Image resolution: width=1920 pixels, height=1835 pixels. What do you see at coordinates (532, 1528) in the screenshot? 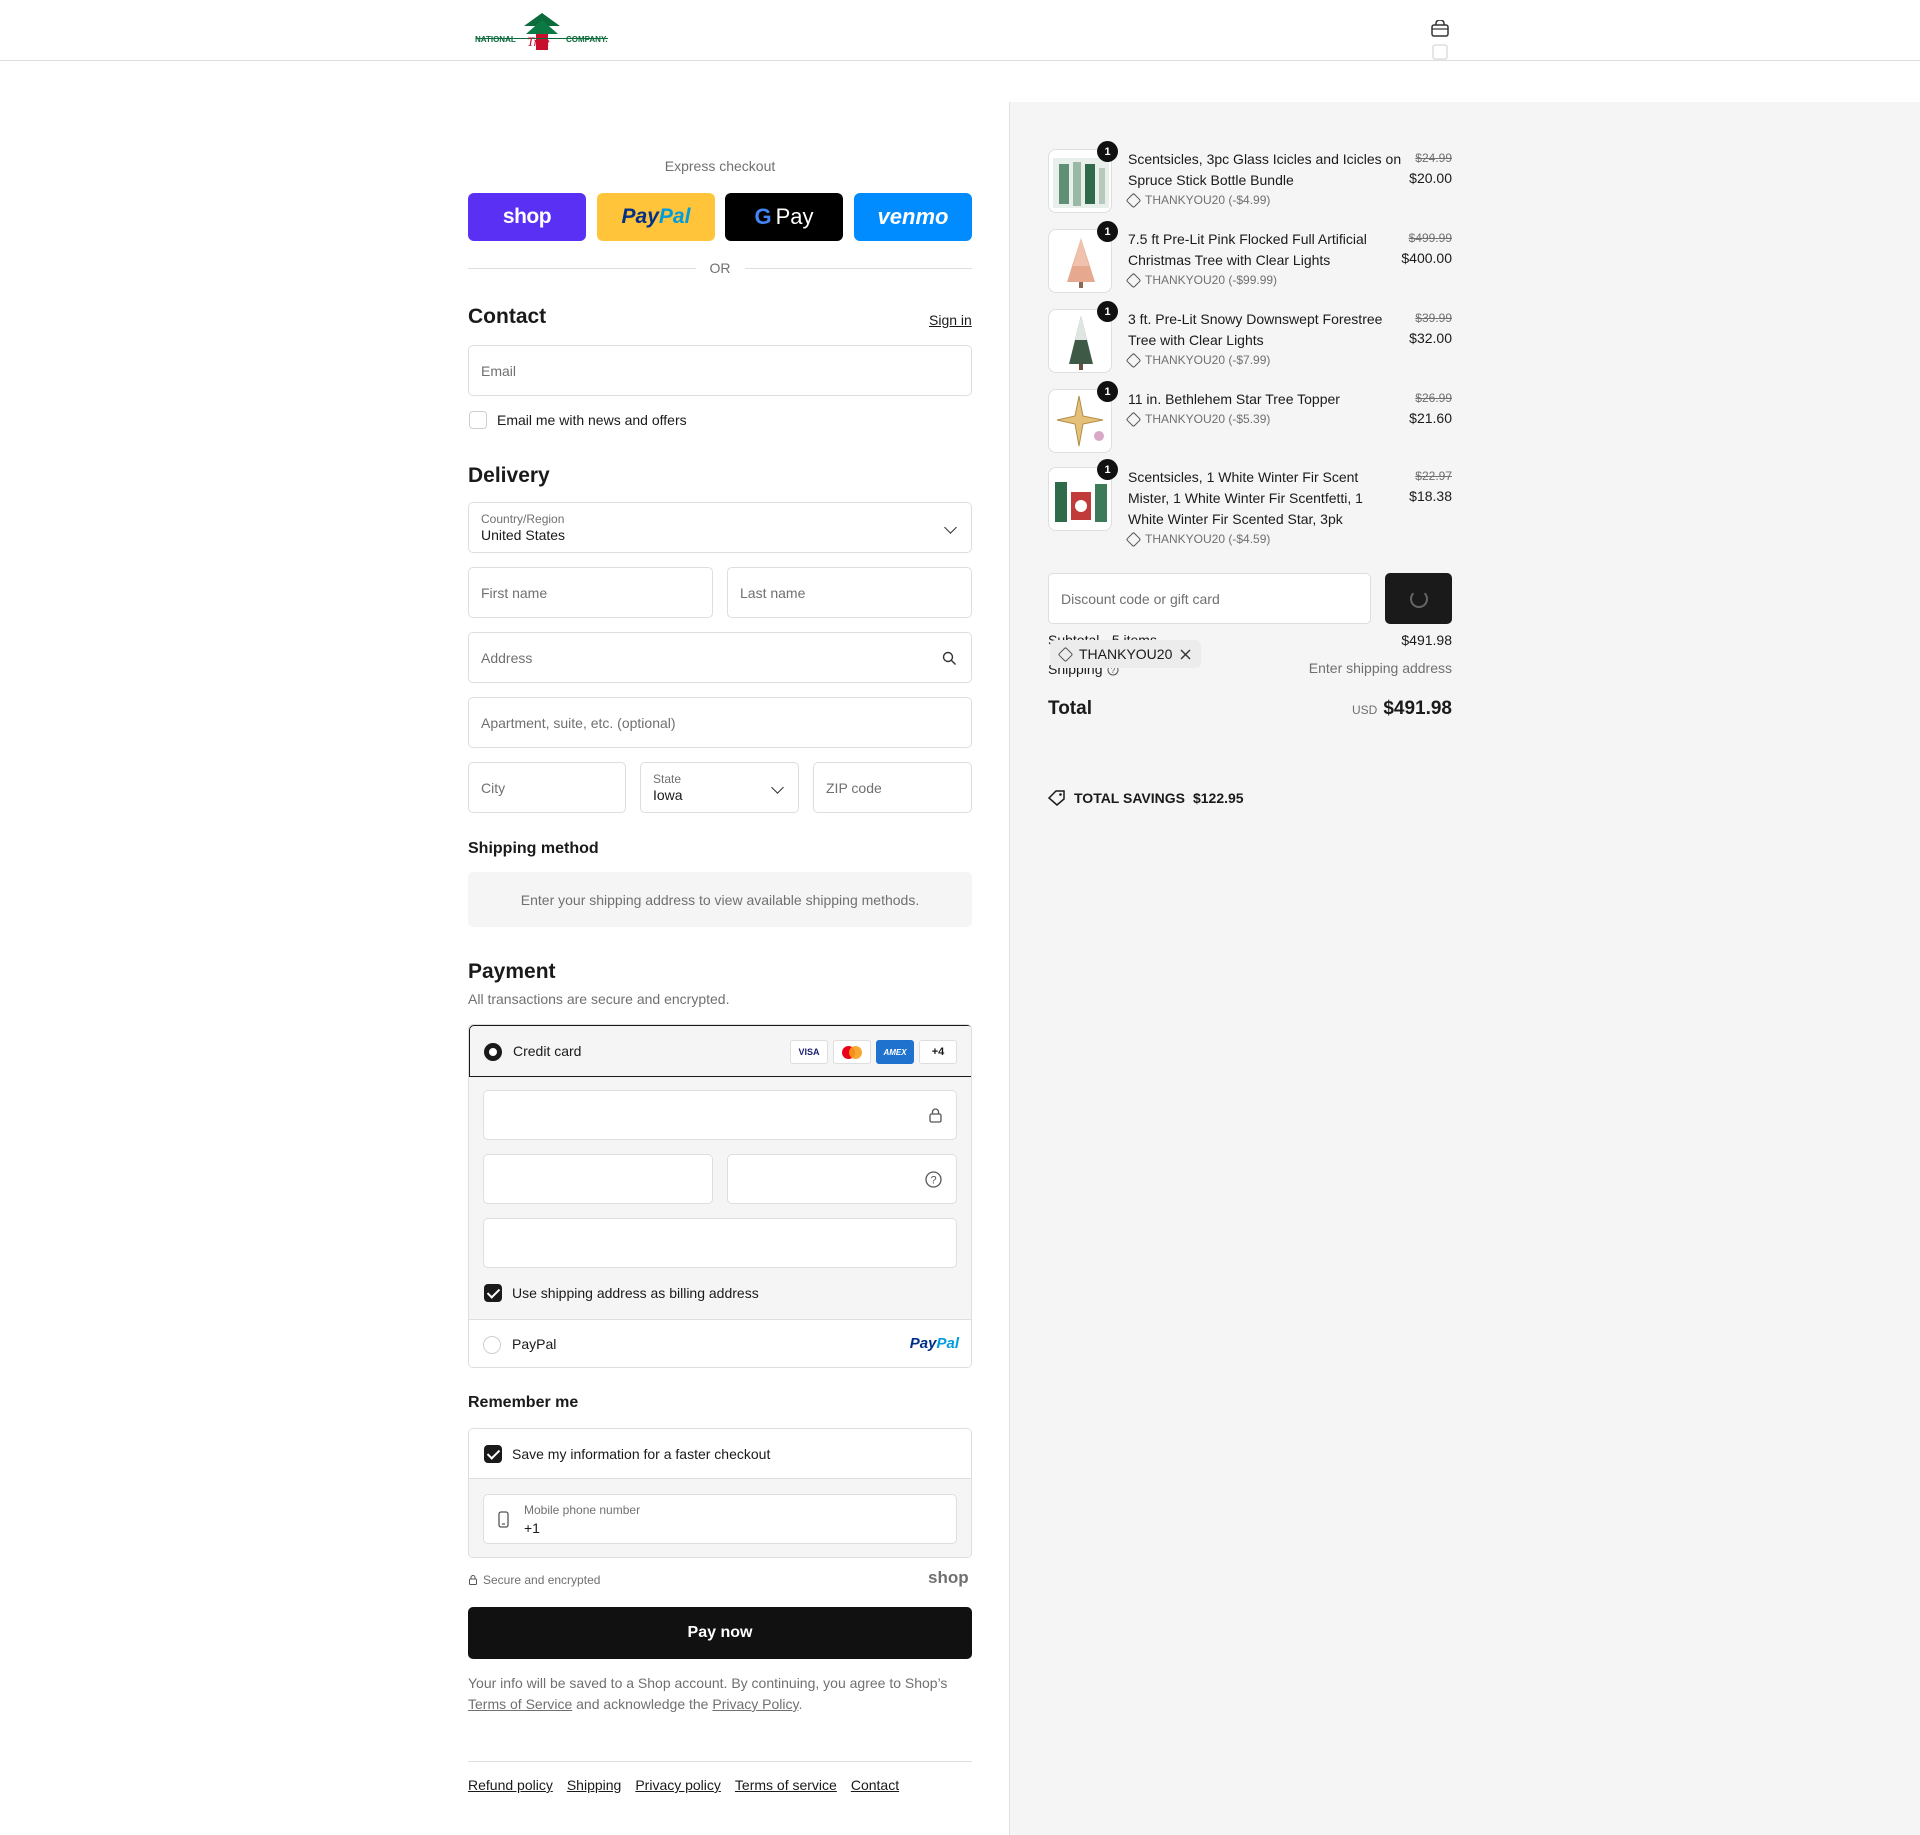
I see `phone-value: +1` at bounding box center [532, 1528].